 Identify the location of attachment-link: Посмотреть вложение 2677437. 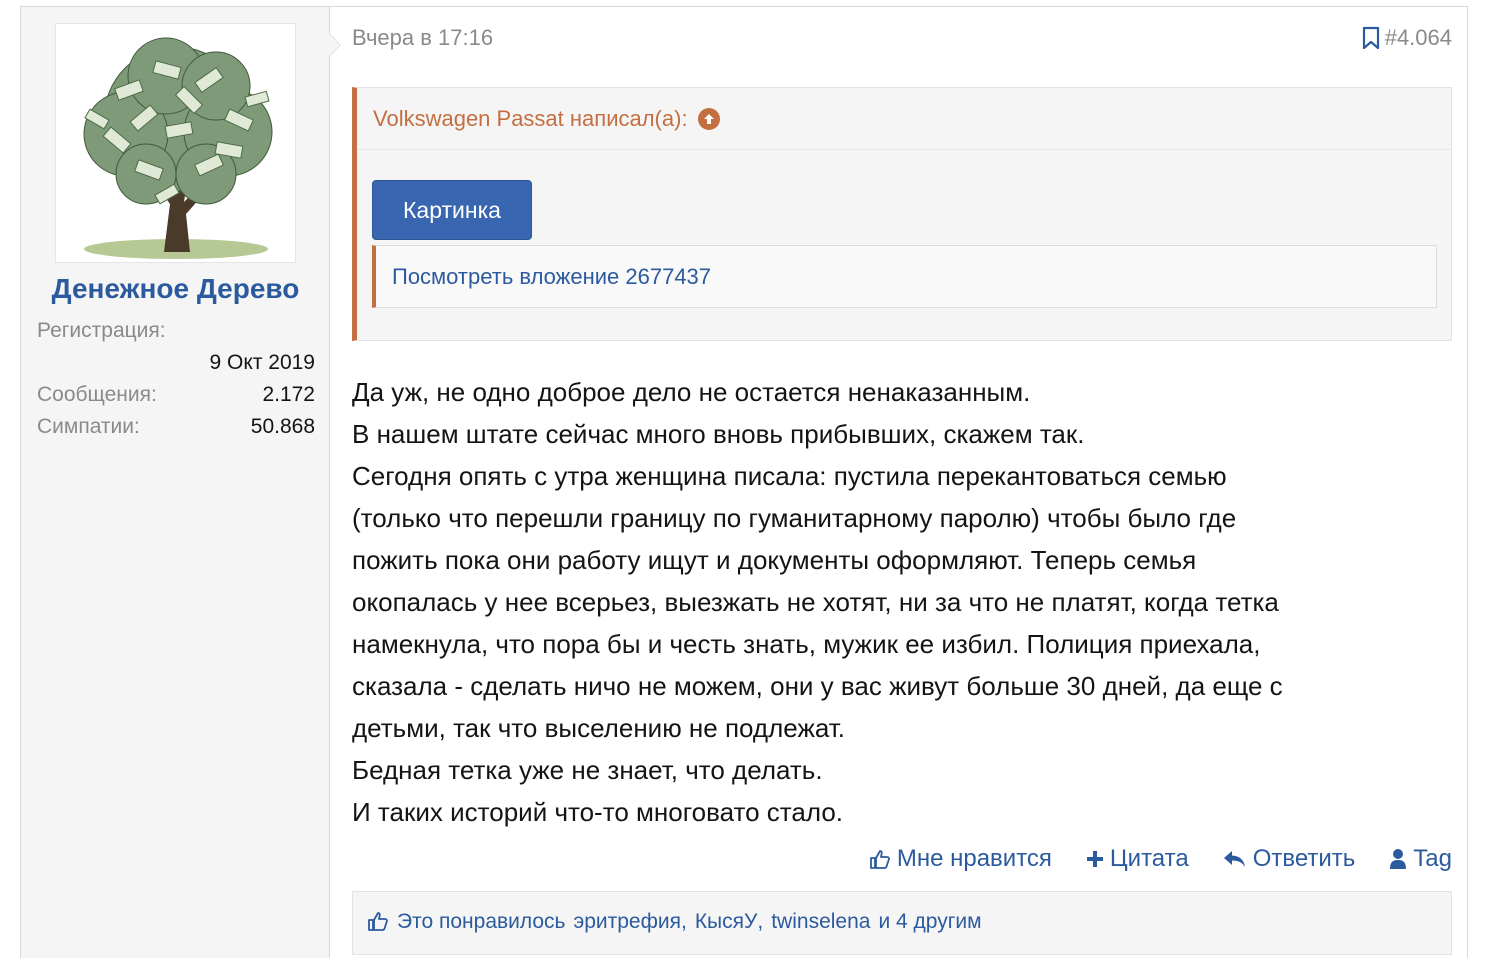
(904, 276).